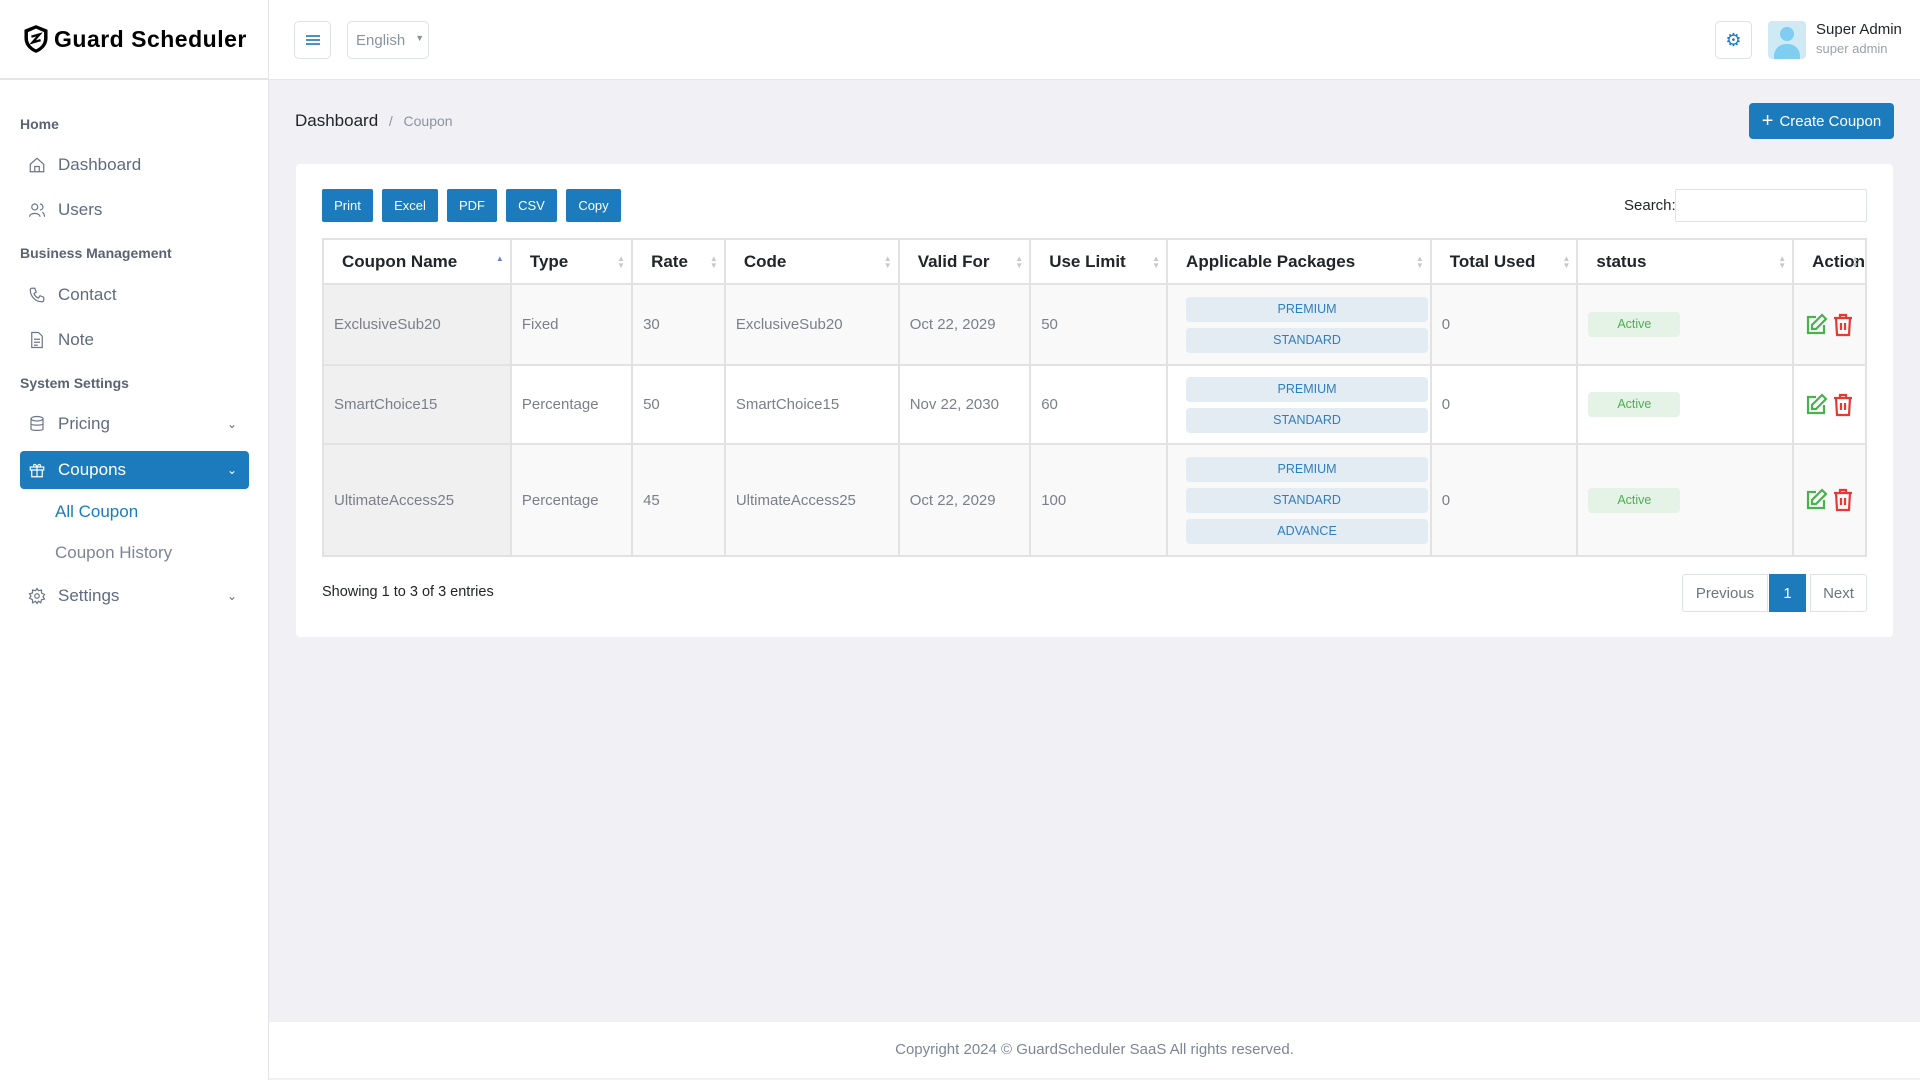  What do you see at coordinates (499, 258) in the screenshot?
I see `sort-icon: ▲` at bounding box center [499, 258].